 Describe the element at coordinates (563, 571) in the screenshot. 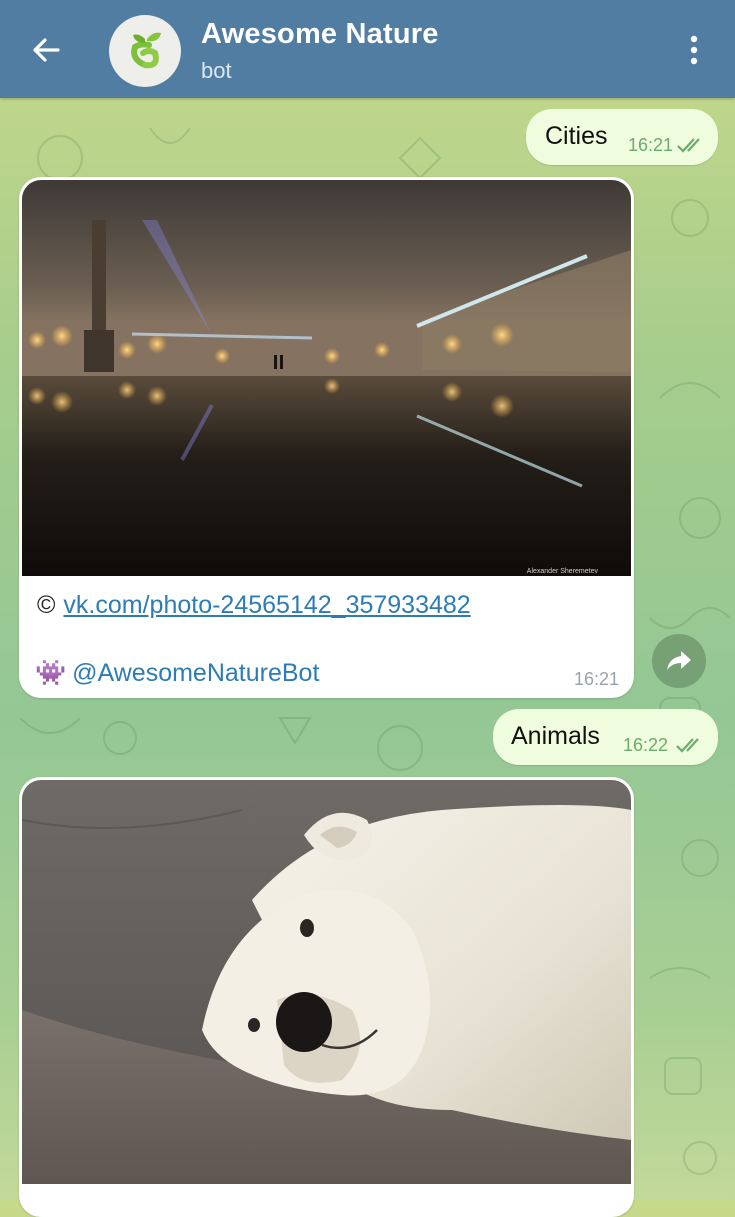

I see `photo-credit: Alexander Sheremetev` at that location.